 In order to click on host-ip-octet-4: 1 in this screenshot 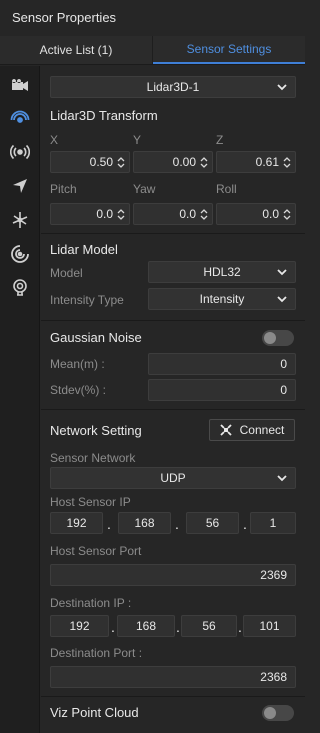, I will do `click(273, 523)`.